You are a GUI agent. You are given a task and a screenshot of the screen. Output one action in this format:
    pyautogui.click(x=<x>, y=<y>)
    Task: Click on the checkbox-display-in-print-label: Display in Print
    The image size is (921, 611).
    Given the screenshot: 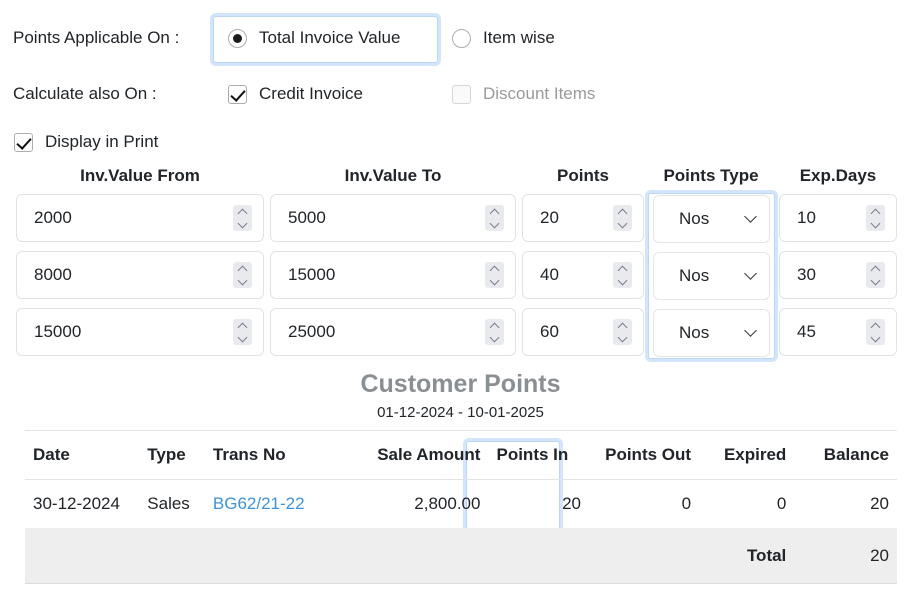 What is the action you would take?
    pyautogui.click(x=102, y=141)
    